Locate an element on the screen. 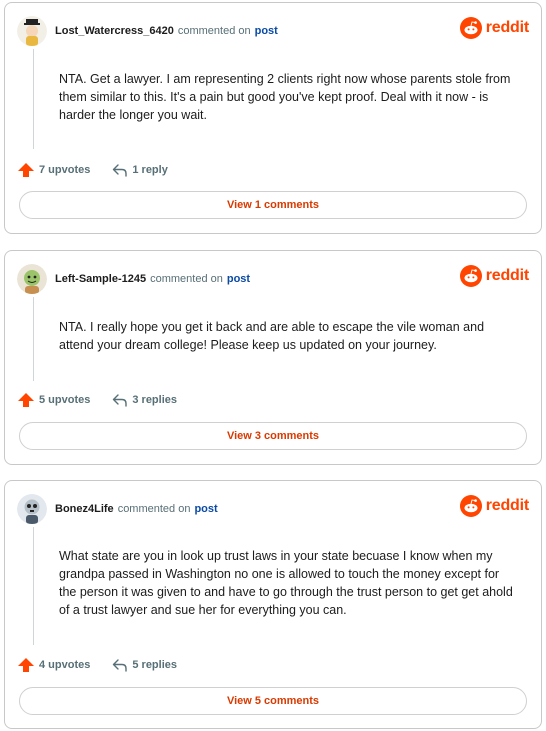 The width and height of the screenshot is (546, 731). comment-header: Lost_Watercress_6420 commented on post is located at coordinates (147, 31).